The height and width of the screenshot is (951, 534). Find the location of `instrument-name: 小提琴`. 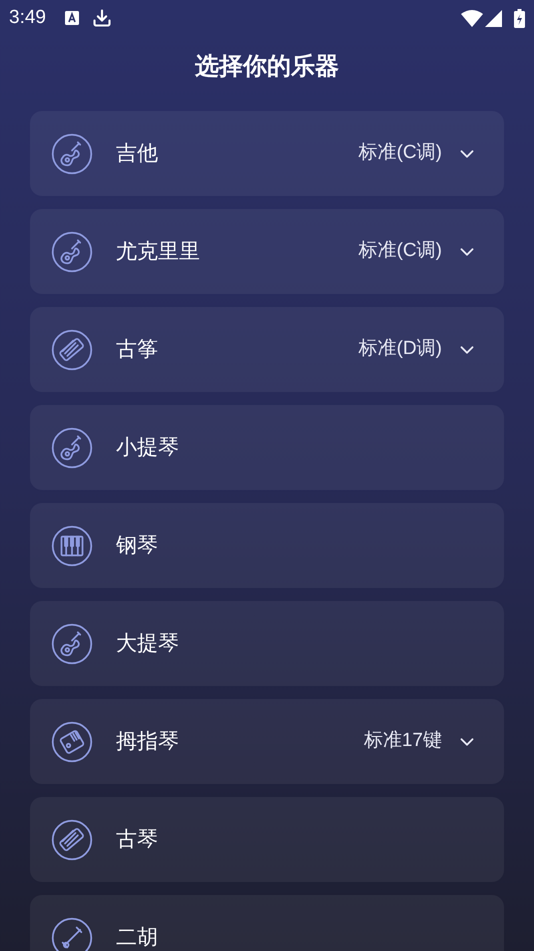

instrument-name: 小提琴 is located at coordinates (148, 447).